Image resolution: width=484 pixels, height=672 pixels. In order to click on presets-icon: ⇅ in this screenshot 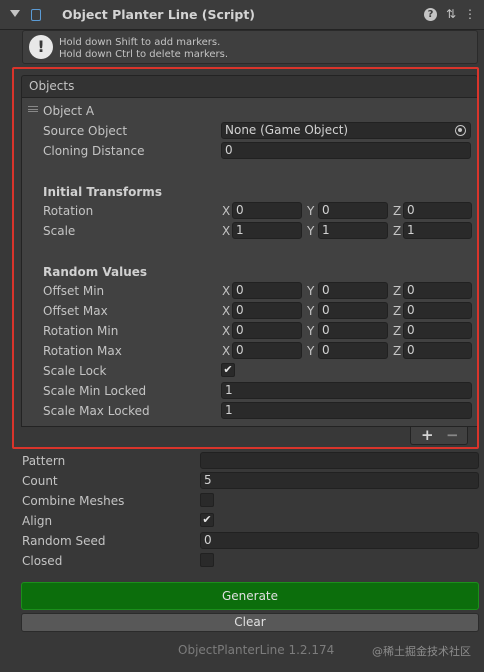, I will do `click(451, 14)`.